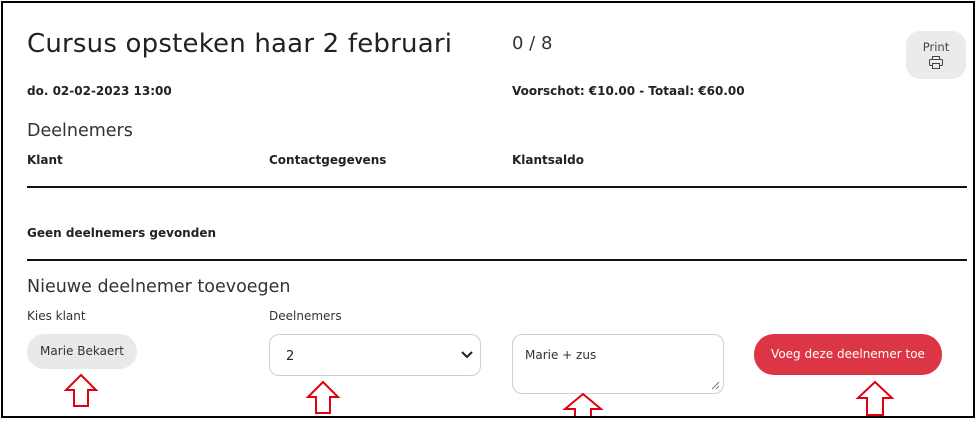 The height and width of the screenshot is (422, 980). I want to click on column-header-contact: Contactgegevens, so click(328, 160).